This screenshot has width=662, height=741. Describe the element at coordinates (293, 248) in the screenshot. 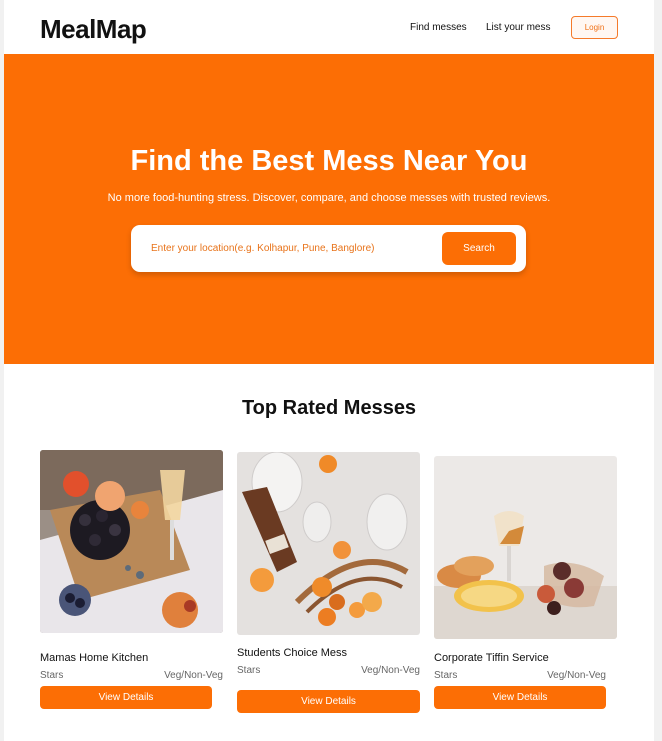

I see `location-search-input` at that location.